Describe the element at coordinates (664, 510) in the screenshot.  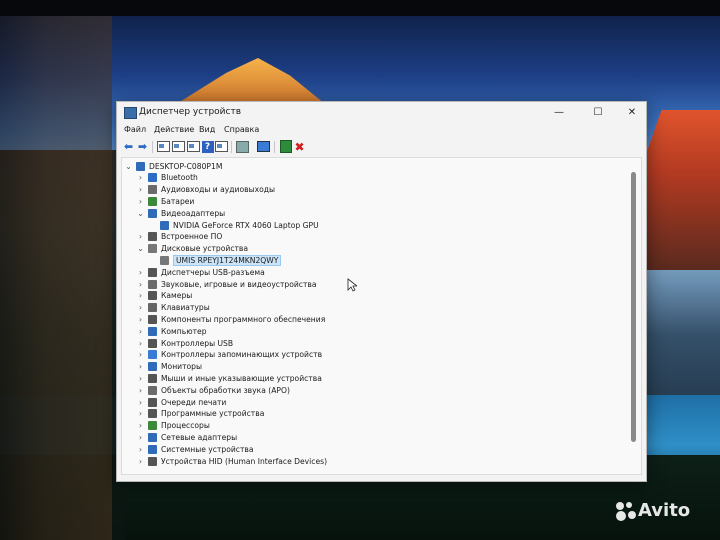
I see `avito-watermark-text: Avito` at that location.